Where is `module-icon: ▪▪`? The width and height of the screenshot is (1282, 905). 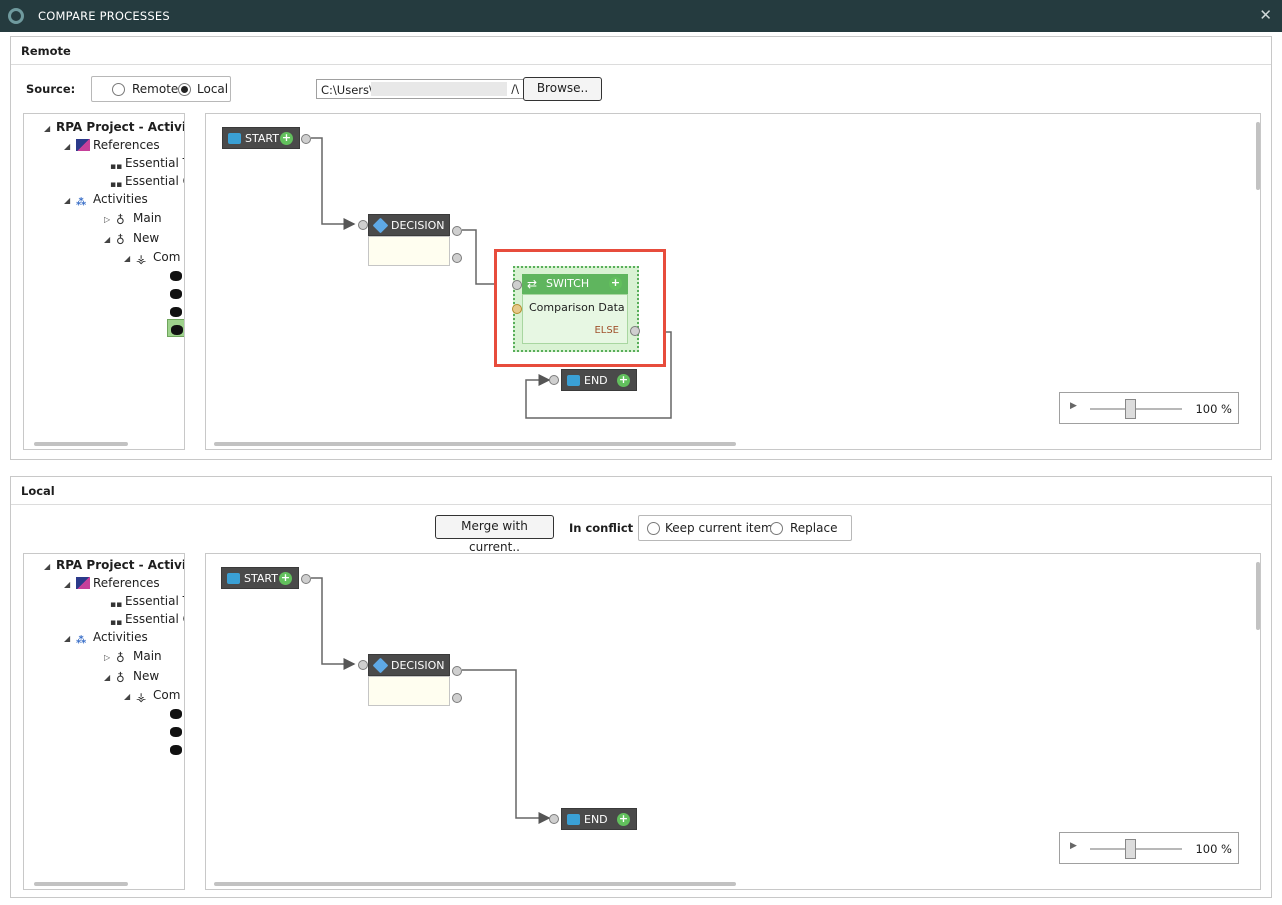 module-icon: ▪▪ is located at coordinates (116, 623).